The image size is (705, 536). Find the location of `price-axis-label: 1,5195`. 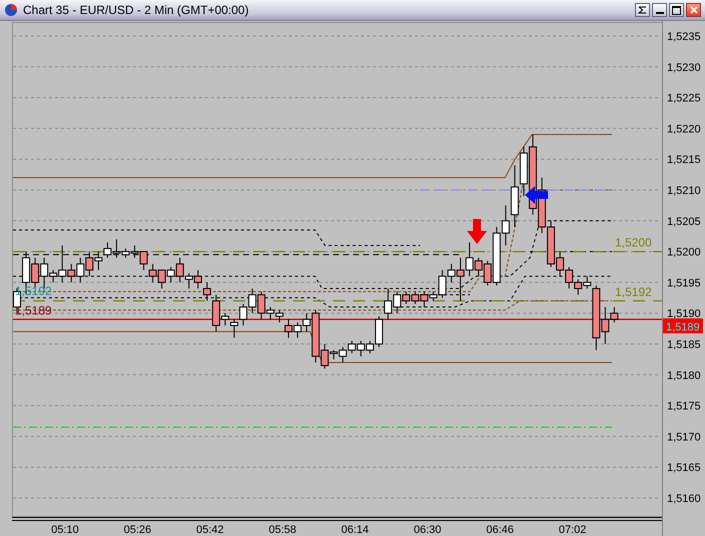

price-axis-label: 1,5195 is located at coordinates (684, 283).